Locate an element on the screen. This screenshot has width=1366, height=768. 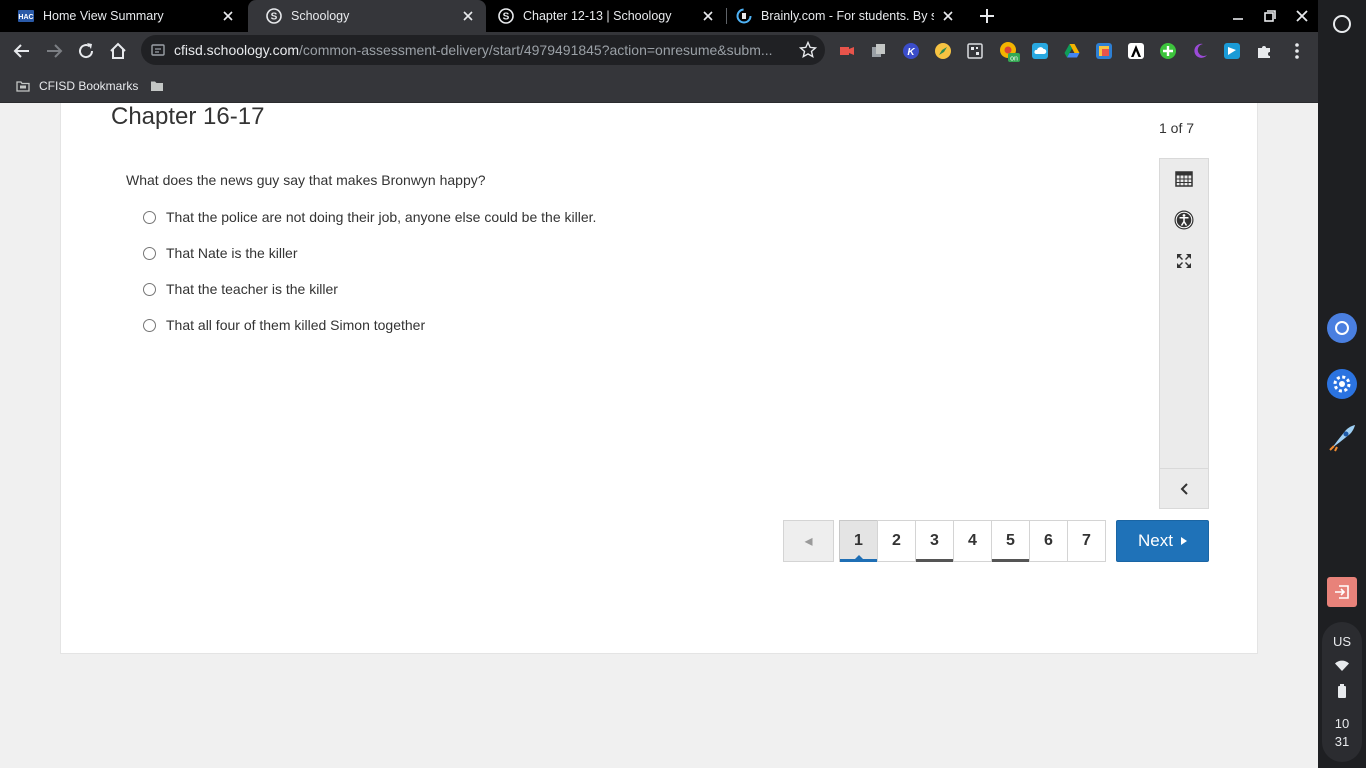
assessment-title: Chapter 16-17 is located at coordinates (188, 116).